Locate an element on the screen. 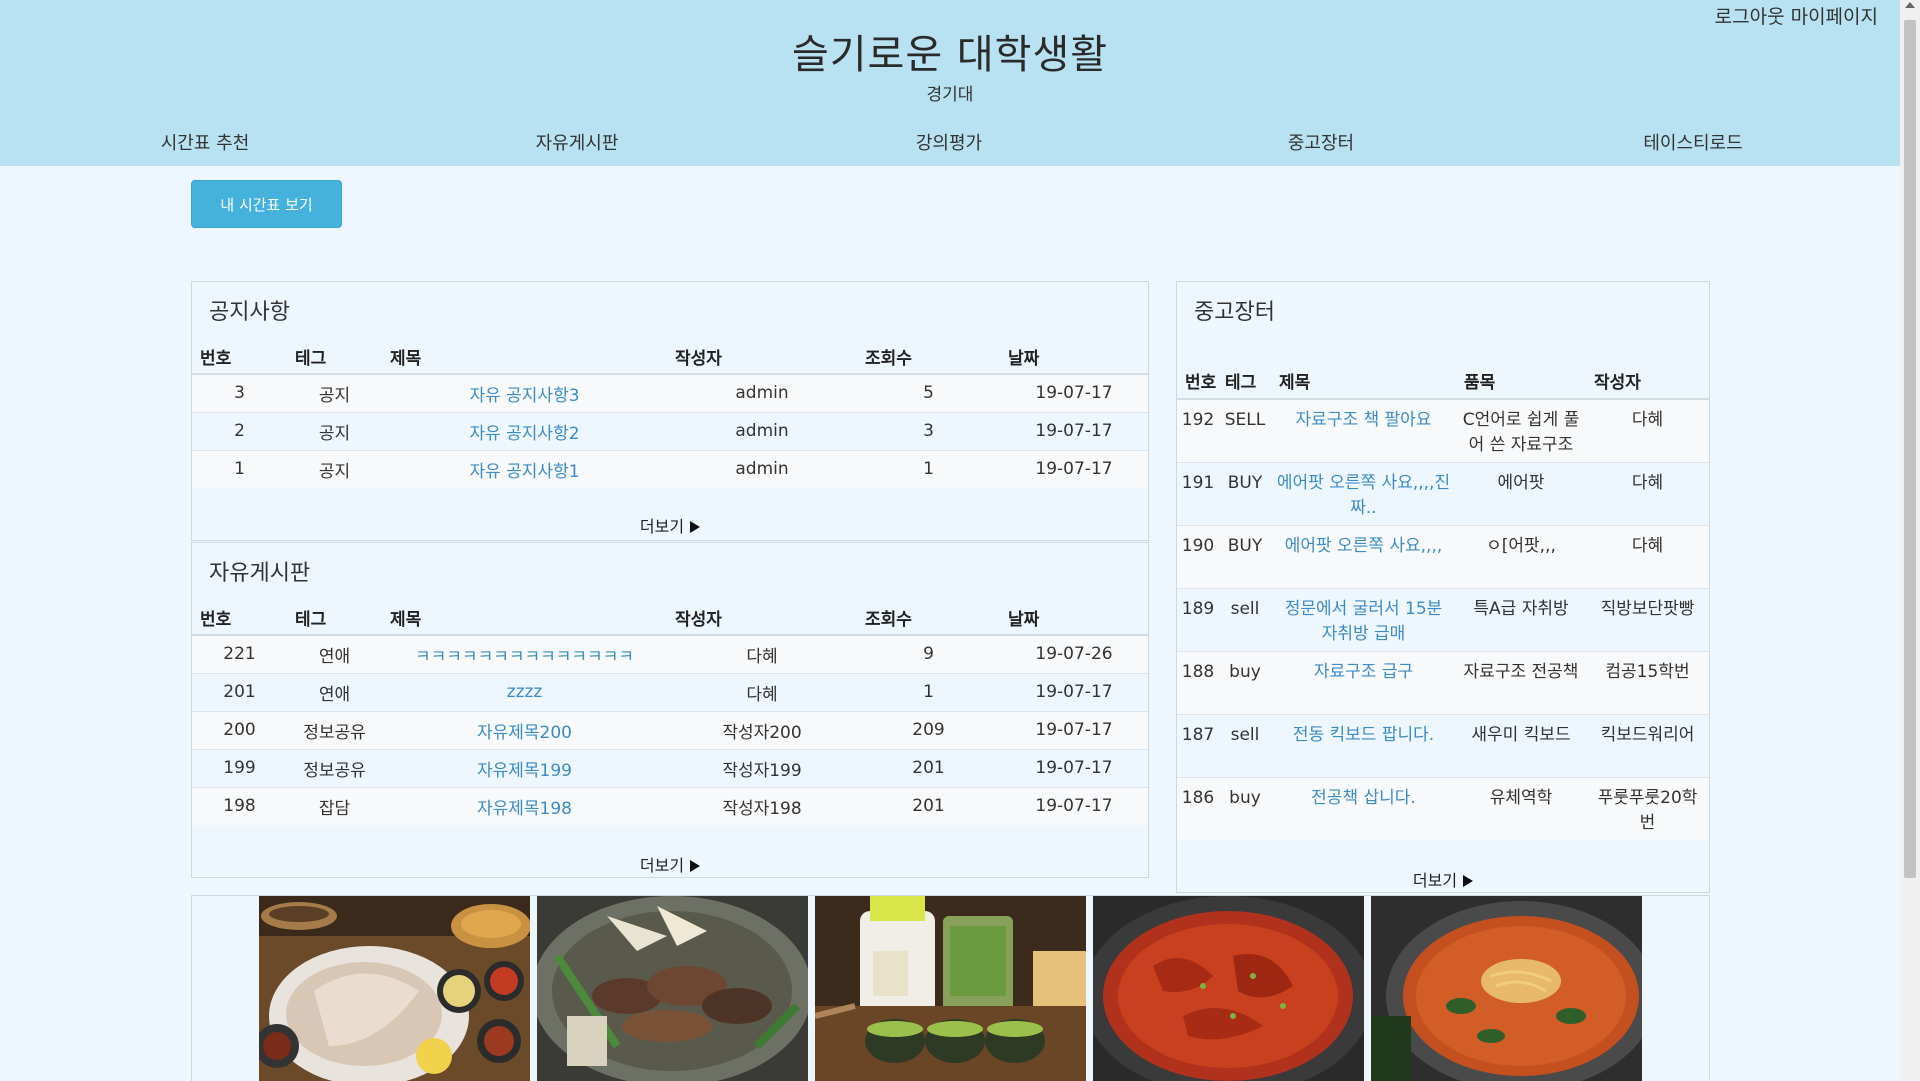  play-triangle-icon is located at coordinates (695, 865).